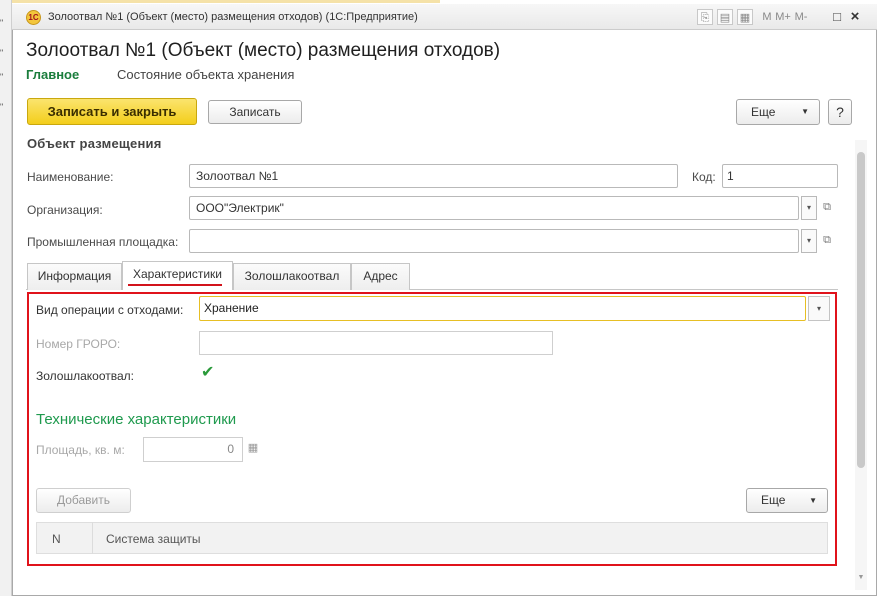 This screenshot has width=877, height=596. I want to click on nav-link-storage-state: Состояние объекта хранения, so click(205, 74).